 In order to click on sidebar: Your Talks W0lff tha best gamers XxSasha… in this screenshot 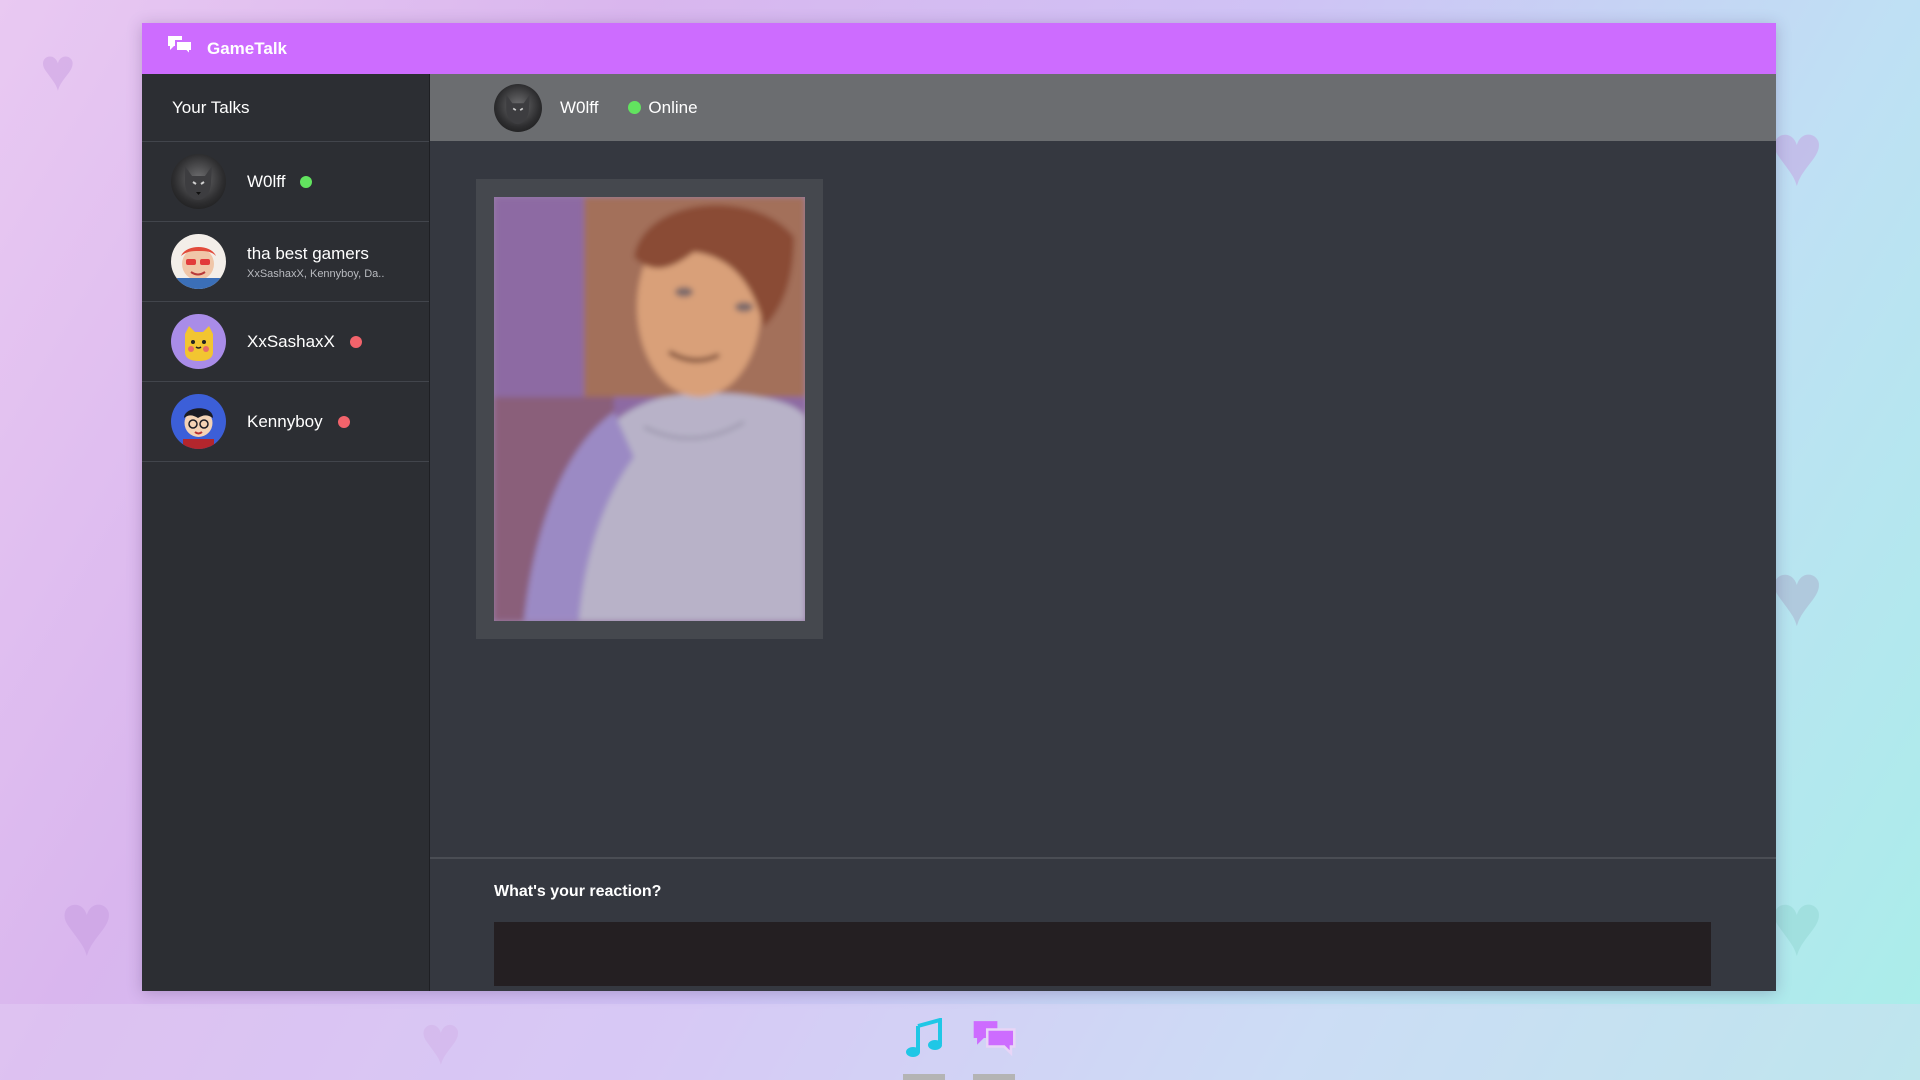, I will do `click(286, 532)`.